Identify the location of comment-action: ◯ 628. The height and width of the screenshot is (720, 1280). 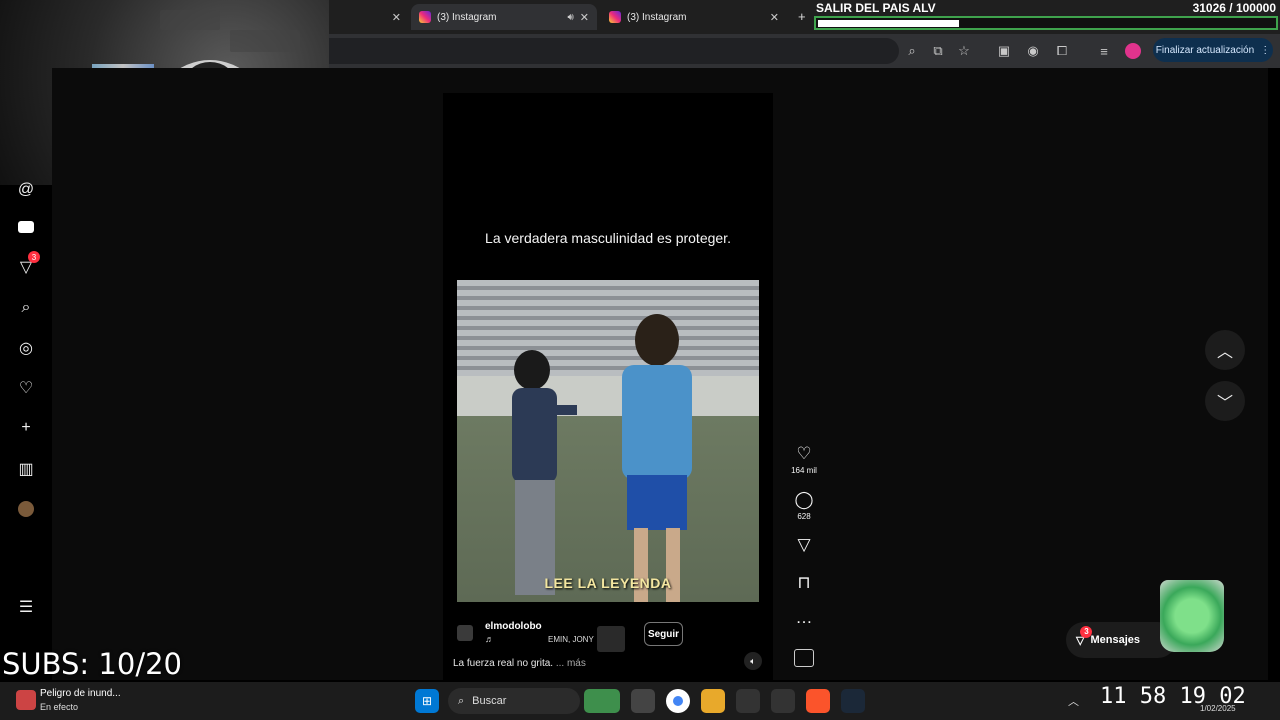
(804, 505).